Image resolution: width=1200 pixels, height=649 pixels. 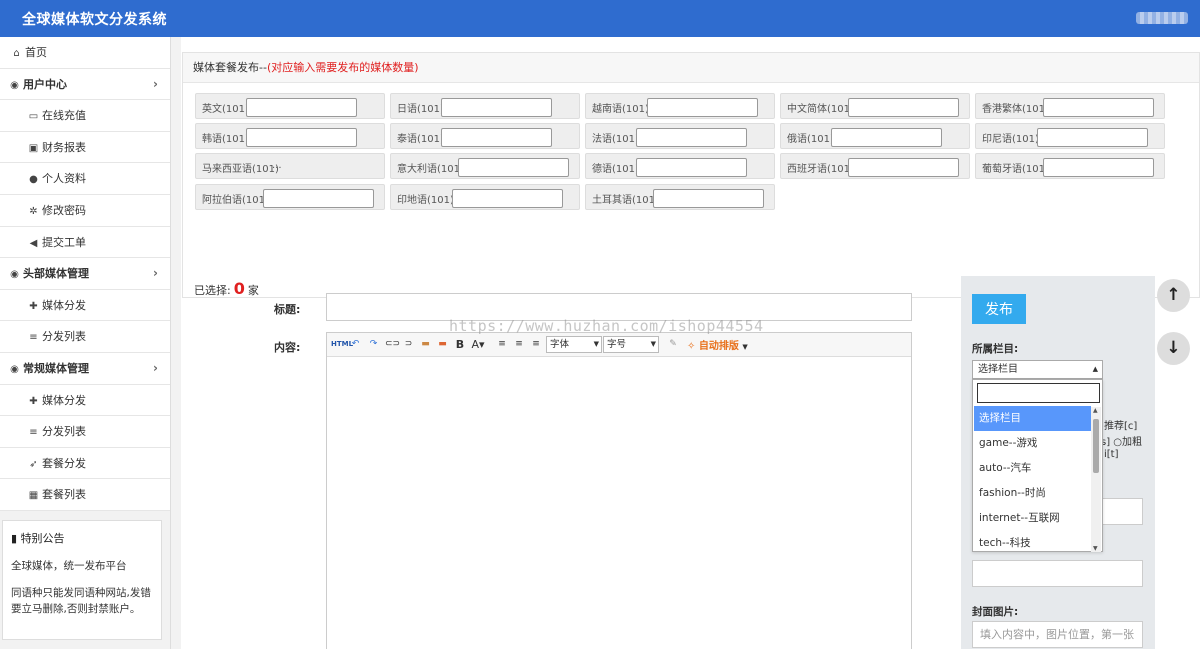 What do you see at coordinates (85, 84) in the screenshot?
I see `sidebar-item: ◉ 用户中心 ›` at bounding box center [85, 84].